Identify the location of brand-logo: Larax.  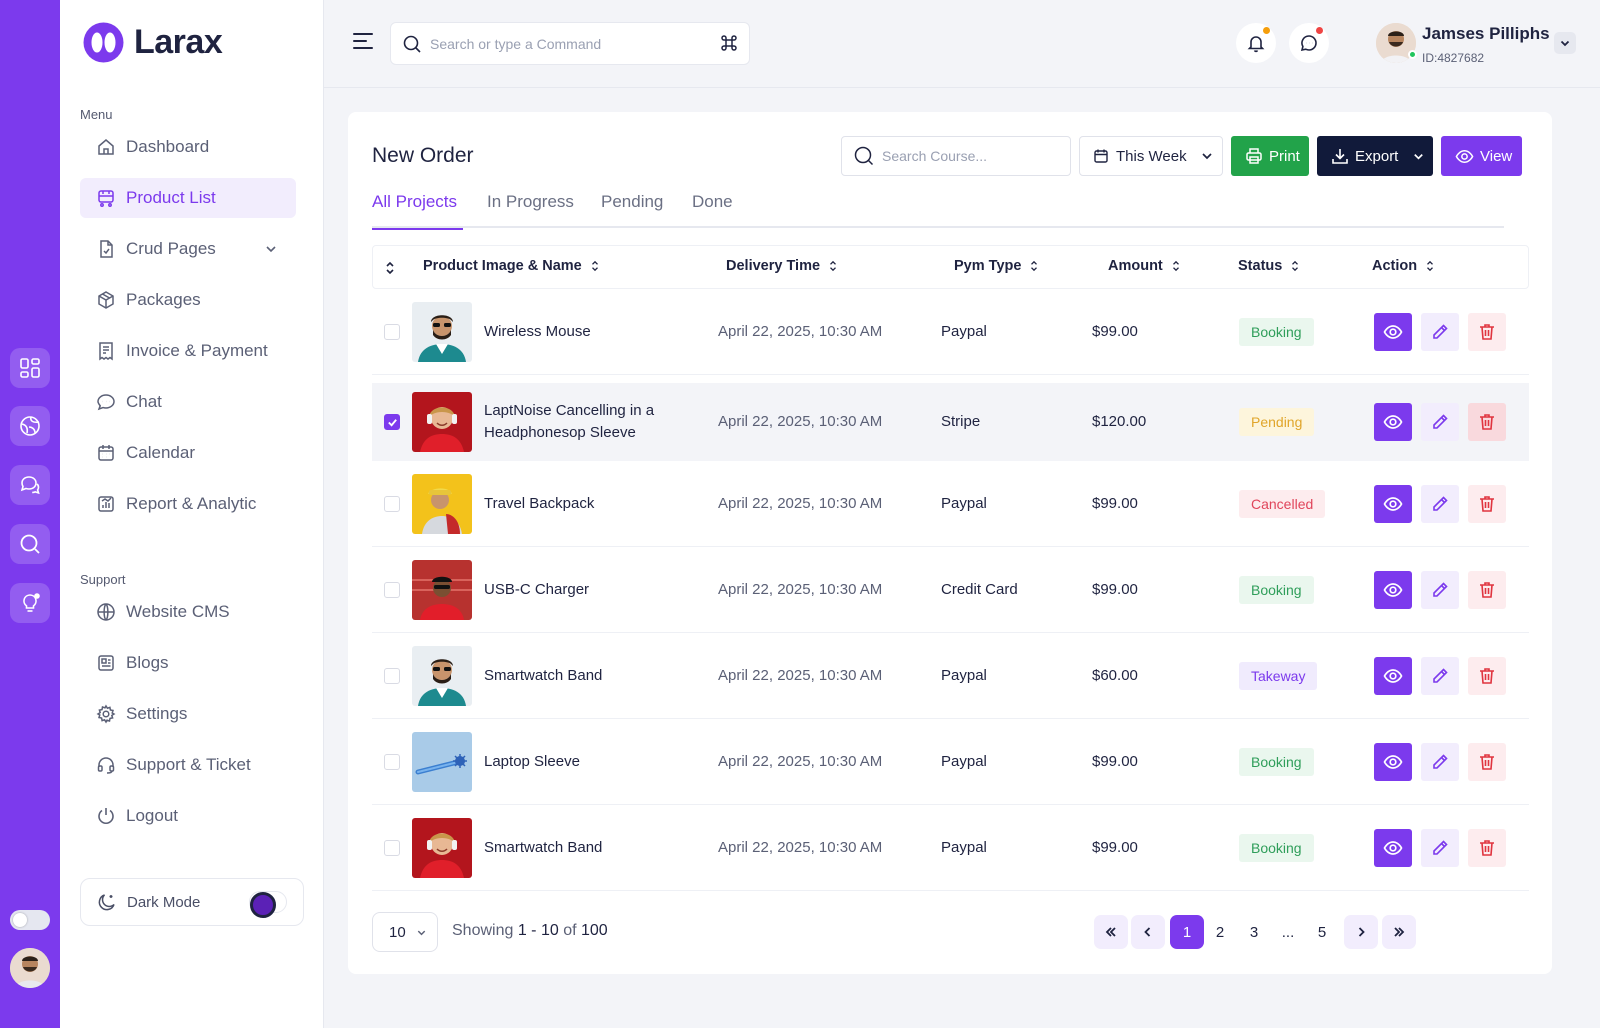
(153, 42).